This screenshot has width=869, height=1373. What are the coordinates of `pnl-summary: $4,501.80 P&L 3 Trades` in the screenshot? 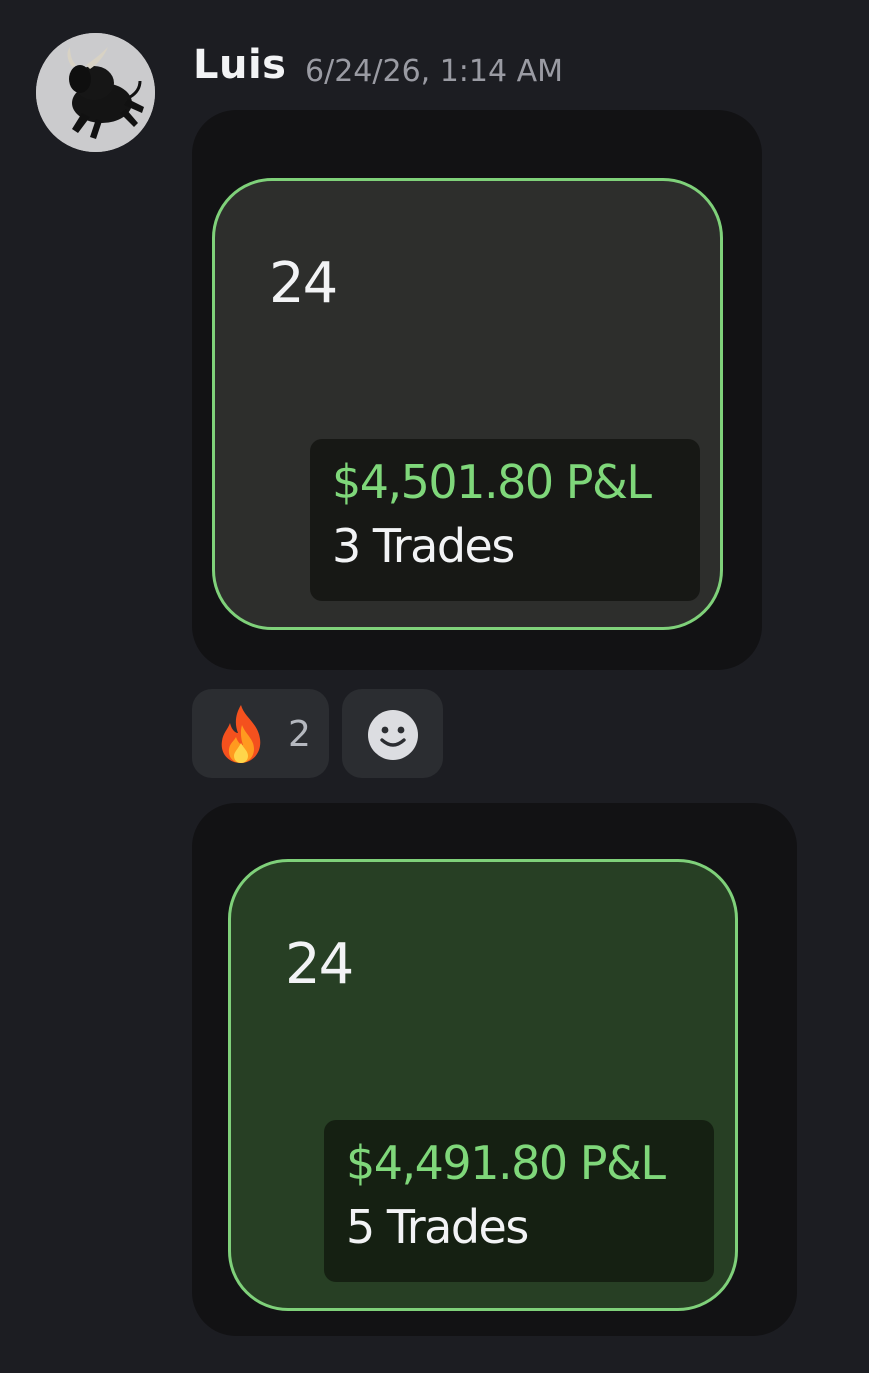 It's located at (505, 520).